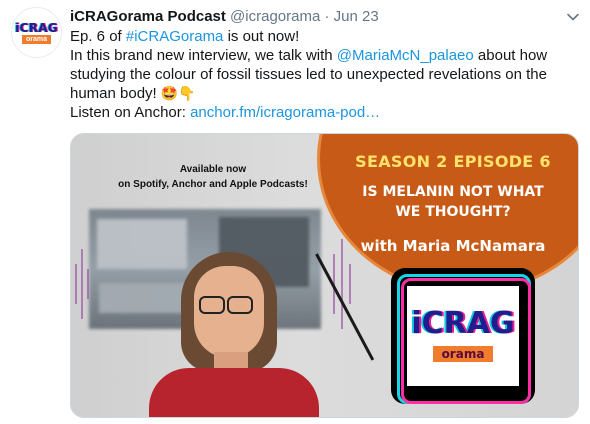 This screenshot has height=424, width=590. Describe the element at coordinates (405, 55) in the screenshot. I see `mention-link: @MariaMcN_palaeo` at that location.